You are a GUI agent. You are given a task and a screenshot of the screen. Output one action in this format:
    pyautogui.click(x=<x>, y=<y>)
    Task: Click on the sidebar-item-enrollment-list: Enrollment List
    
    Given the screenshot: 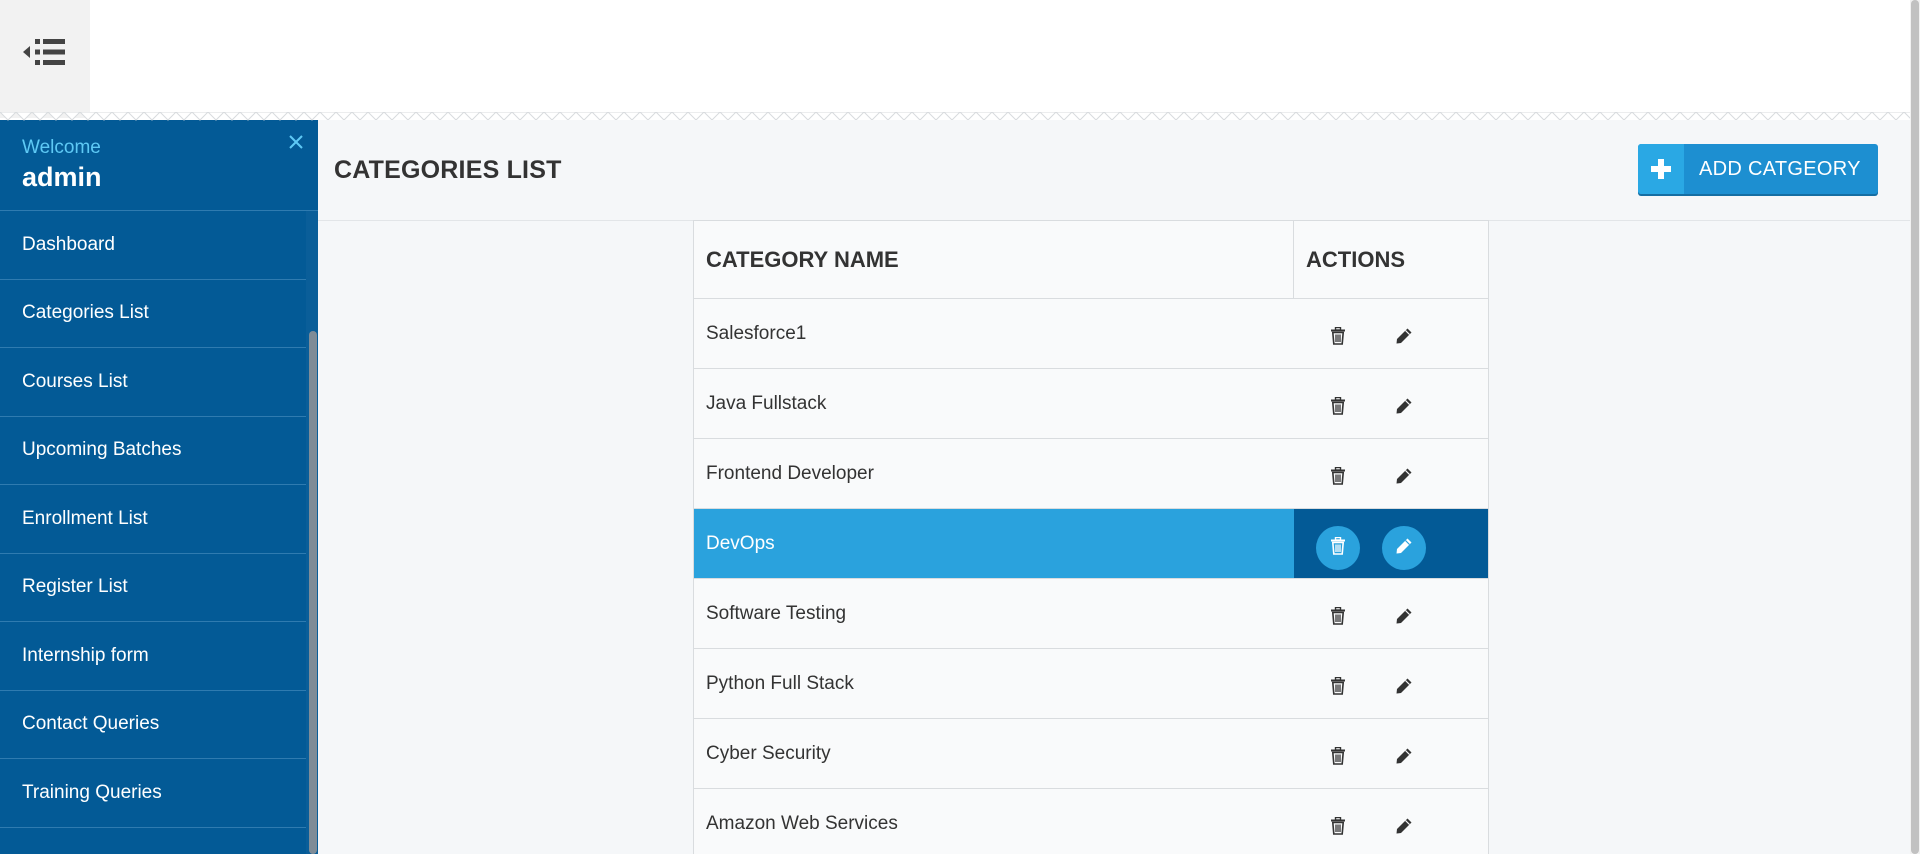 What is the action you would take?
    pyautogui.click(x=153, y=519)
    